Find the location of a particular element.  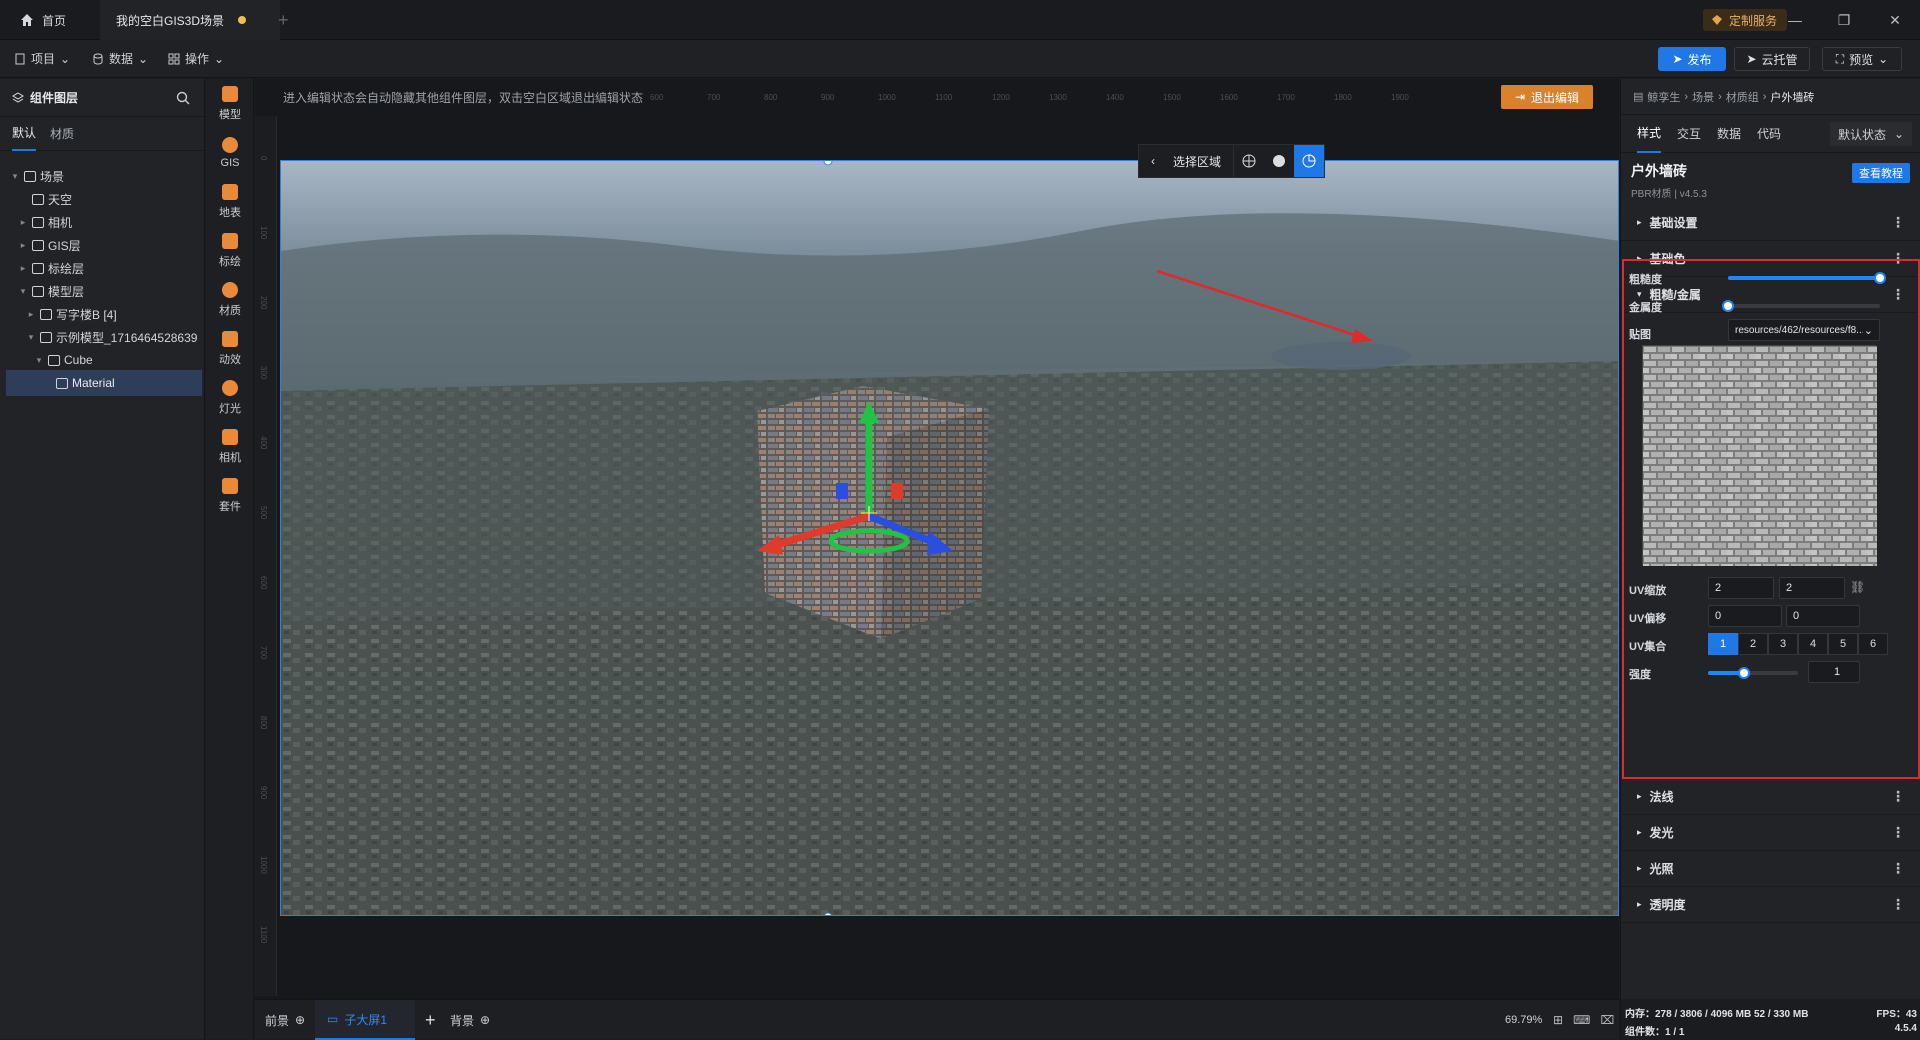

wireframe-mode-icon is located at coordinates (1249, 161).